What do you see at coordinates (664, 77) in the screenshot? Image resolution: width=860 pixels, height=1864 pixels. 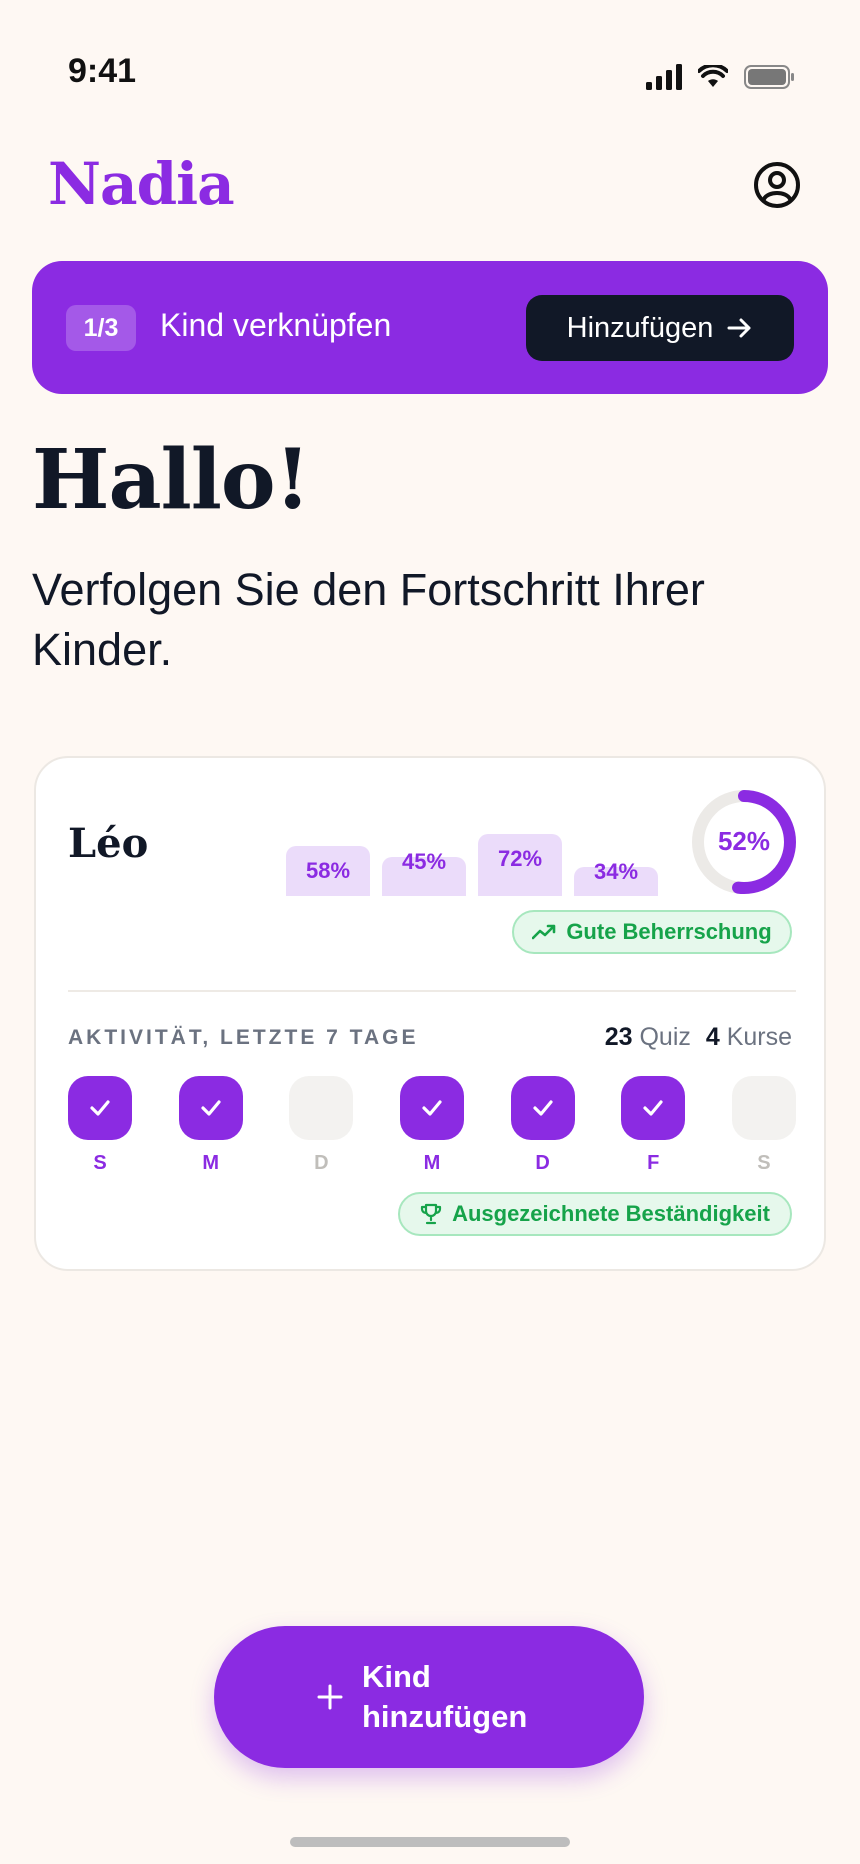 I see `cellular-signal-icon` at bounding box center [664, 77].